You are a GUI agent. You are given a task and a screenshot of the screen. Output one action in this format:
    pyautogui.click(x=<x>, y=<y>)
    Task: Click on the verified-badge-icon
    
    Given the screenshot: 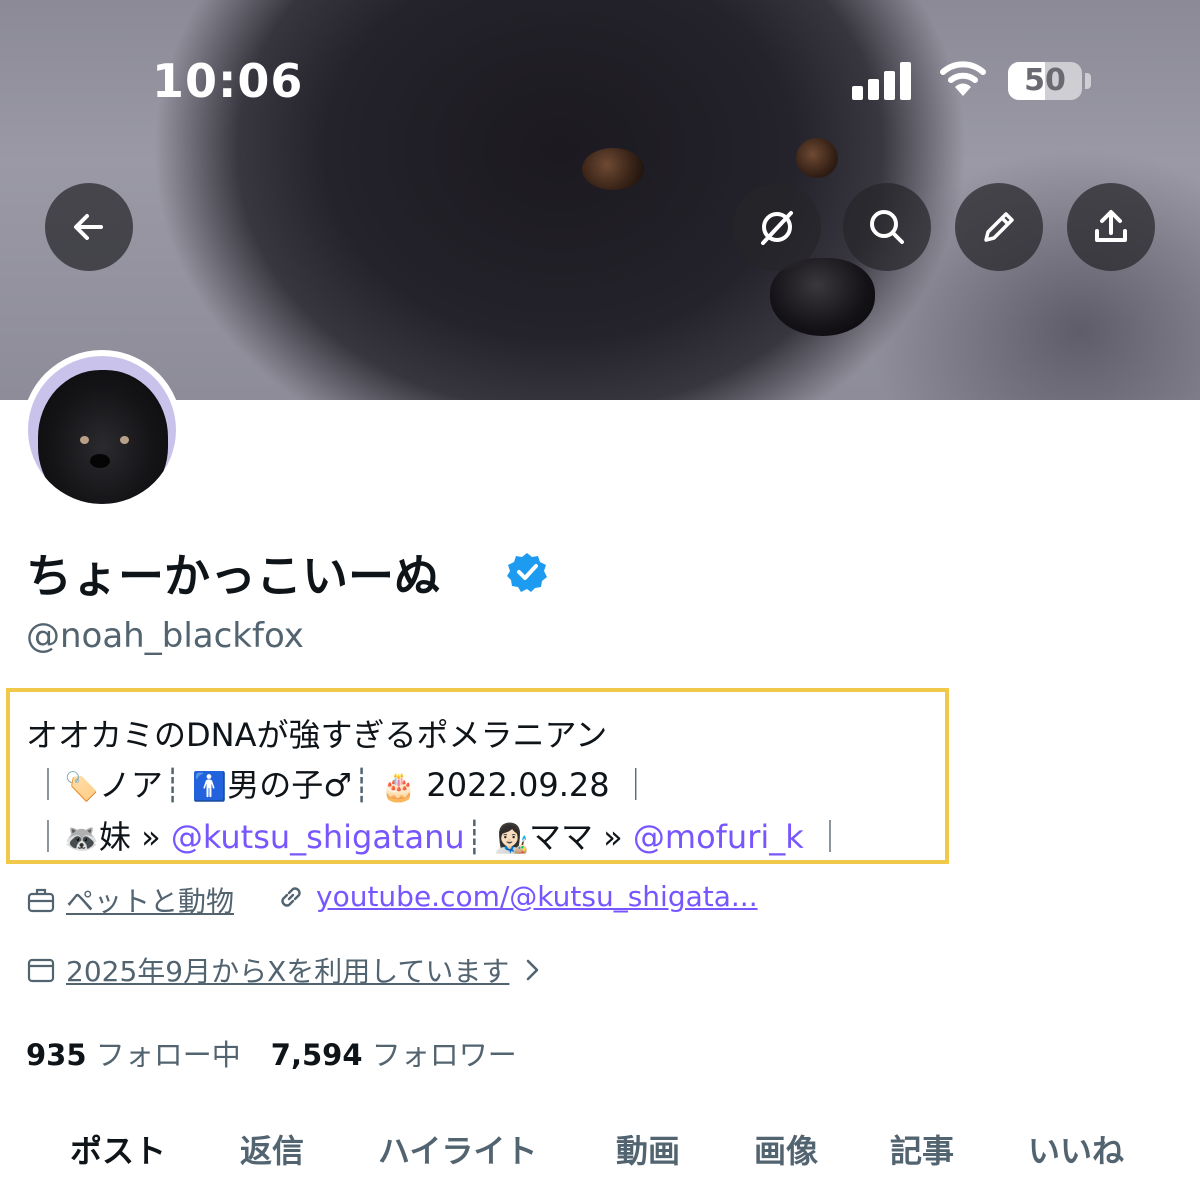 What is the action you would take?
    pyautogui.click(x=527, y=572)
    